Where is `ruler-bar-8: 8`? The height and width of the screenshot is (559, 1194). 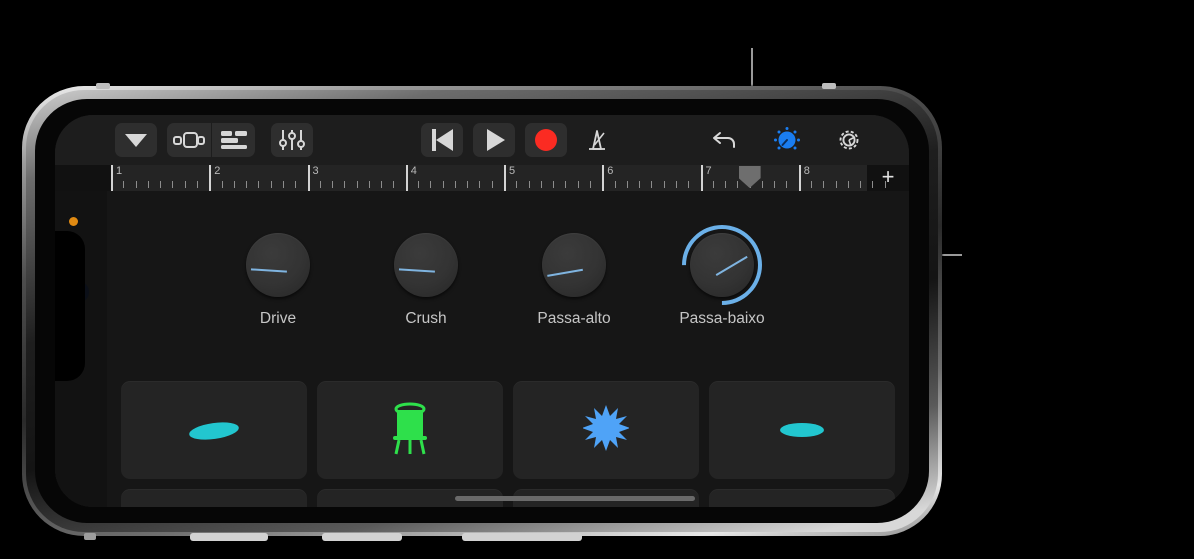
ruler-bar-8: 8 is located at coordinates (804, 178).